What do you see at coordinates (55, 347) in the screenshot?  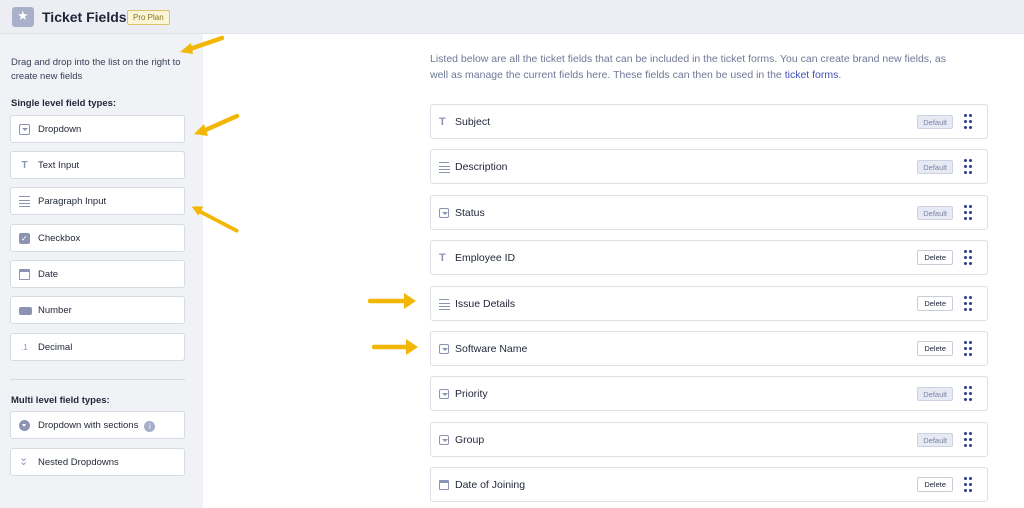 I see `field-type-label: Decimal` at bounding box center [55, 347].